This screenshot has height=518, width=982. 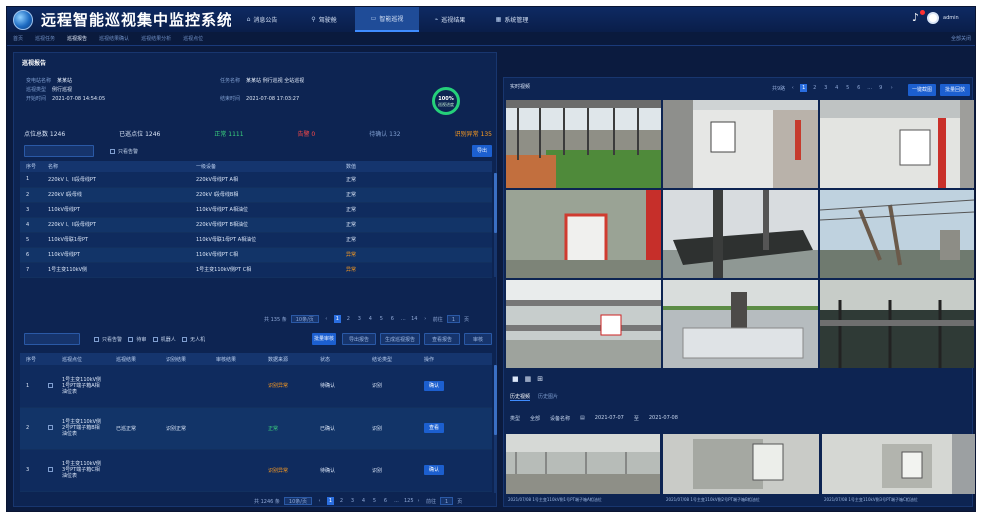 What do you see at coordinates (933, 17) in the screenshot?
I see `avatar` at bounding box center [933, 17].